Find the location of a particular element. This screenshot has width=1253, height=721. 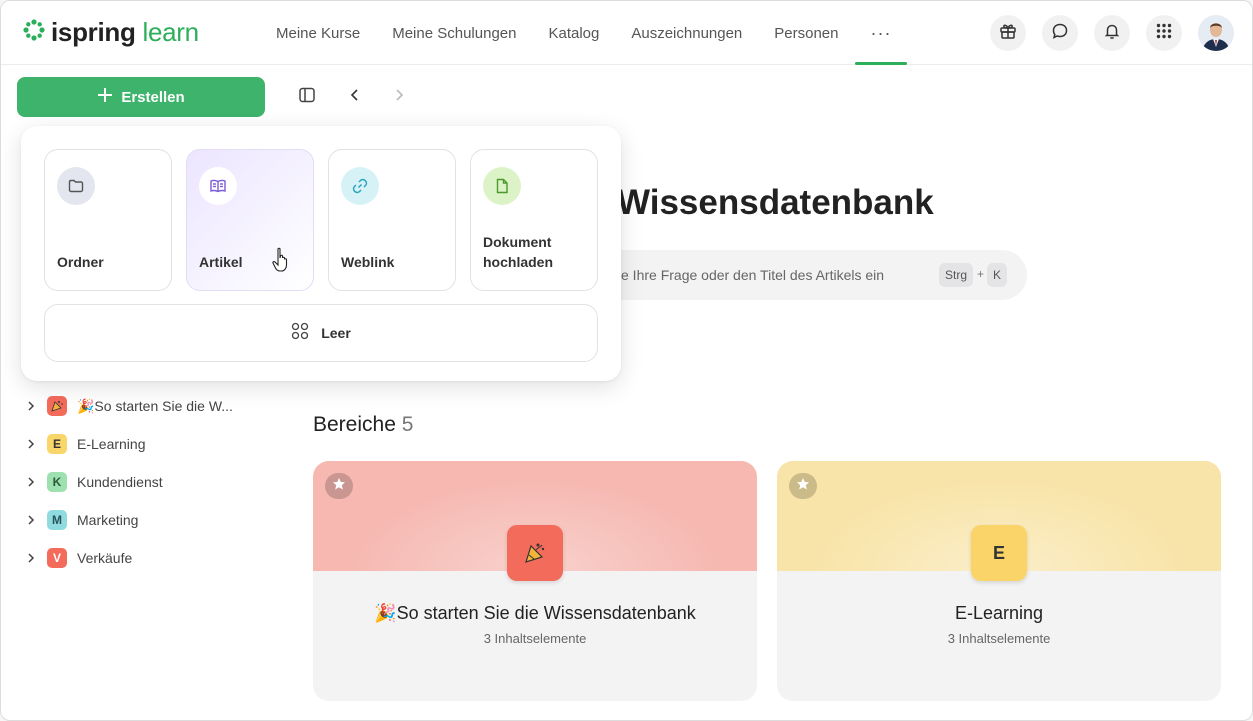

gift-icon is located at coordinates (1008, 33).